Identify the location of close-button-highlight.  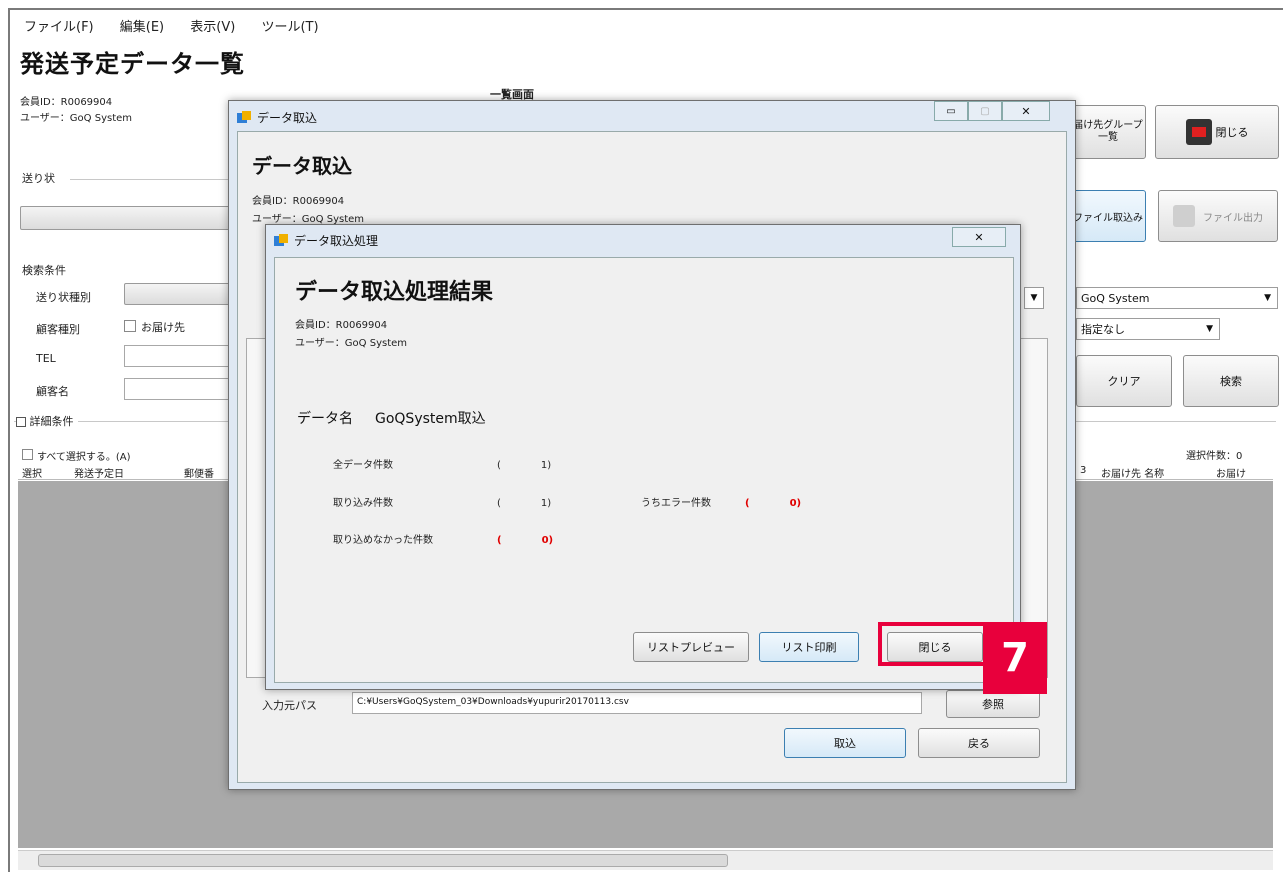
(933, 644).